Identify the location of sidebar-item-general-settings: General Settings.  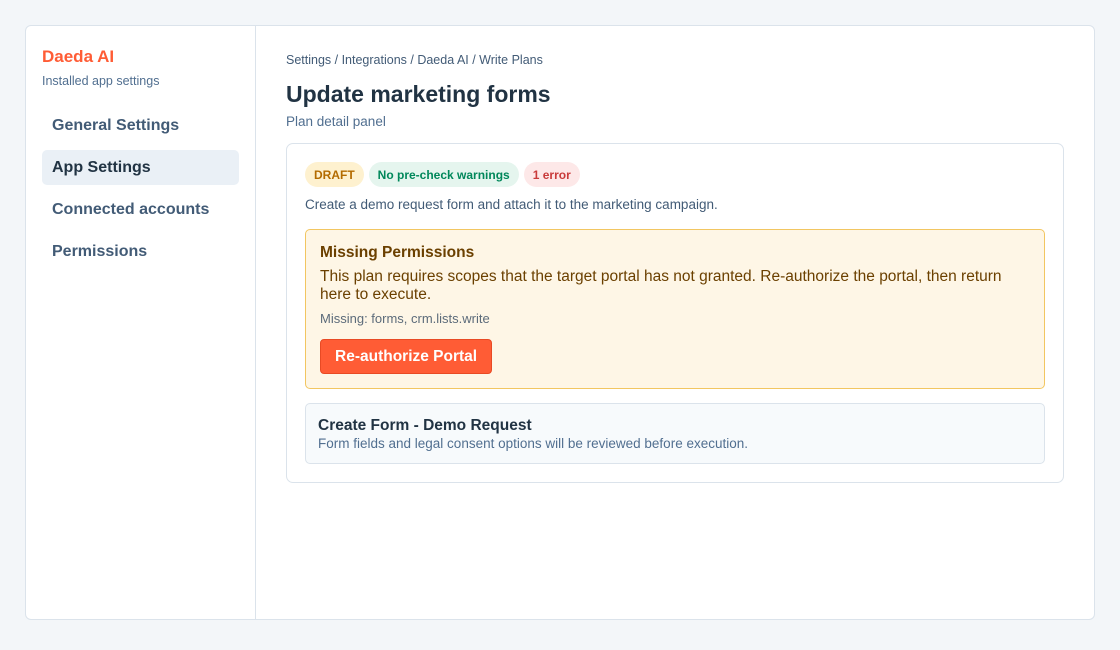
(140, 125).